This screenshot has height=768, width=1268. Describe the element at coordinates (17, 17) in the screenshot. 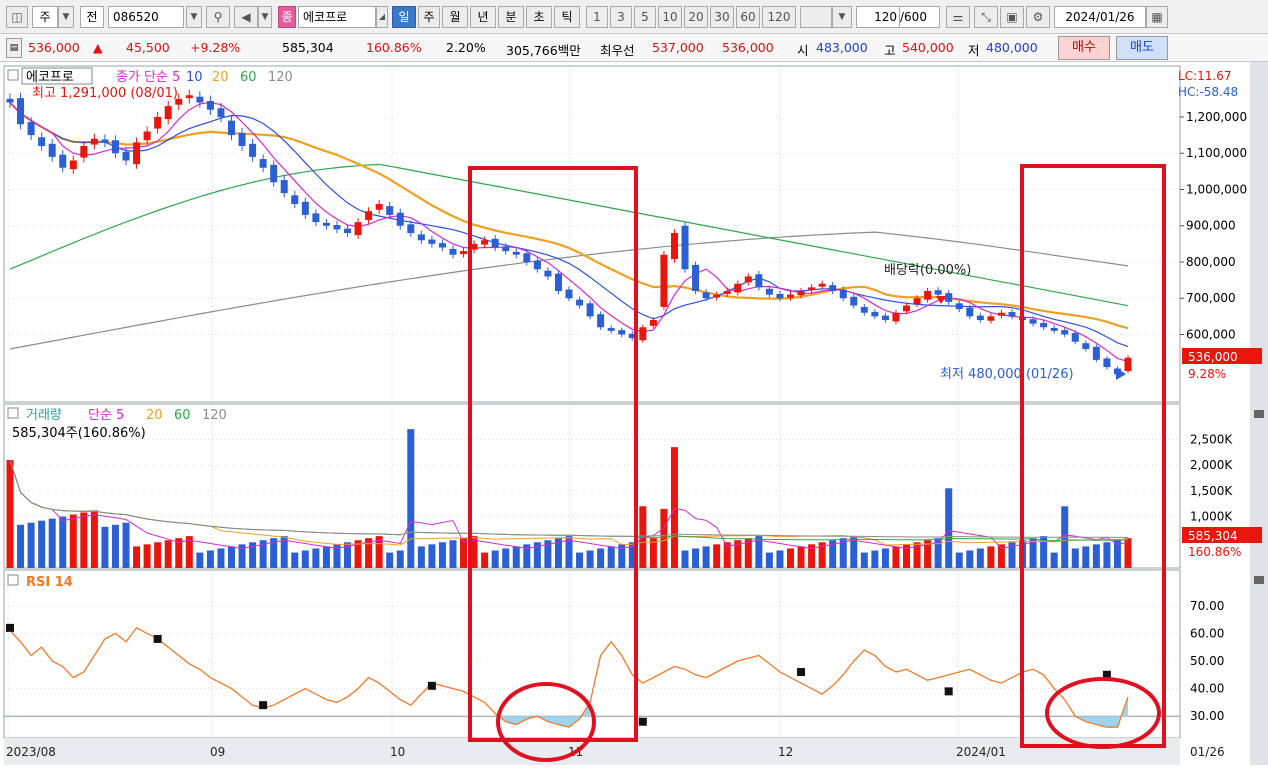

I see `chart-menu-icon: ◫` at that location.